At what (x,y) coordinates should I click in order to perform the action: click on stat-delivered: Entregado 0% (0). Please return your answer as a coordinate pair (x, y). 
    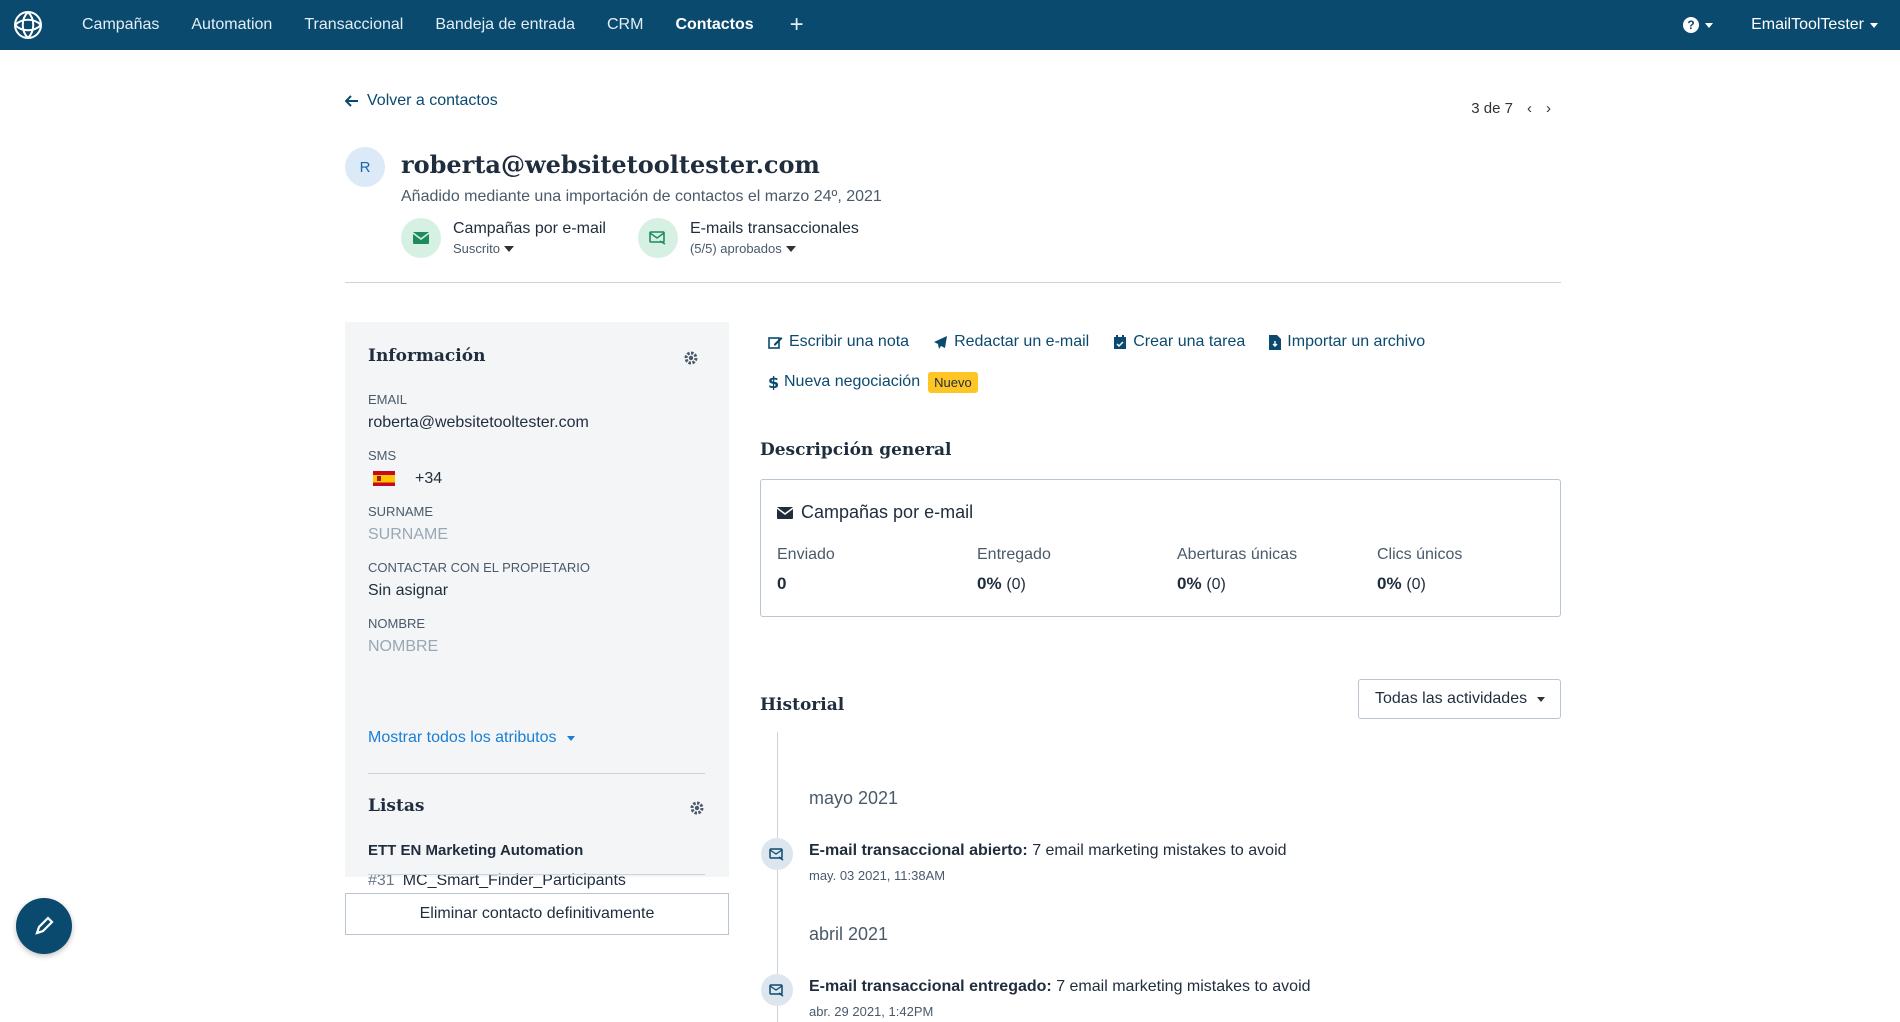
    Looking at the image, I should click on (1014, 570).